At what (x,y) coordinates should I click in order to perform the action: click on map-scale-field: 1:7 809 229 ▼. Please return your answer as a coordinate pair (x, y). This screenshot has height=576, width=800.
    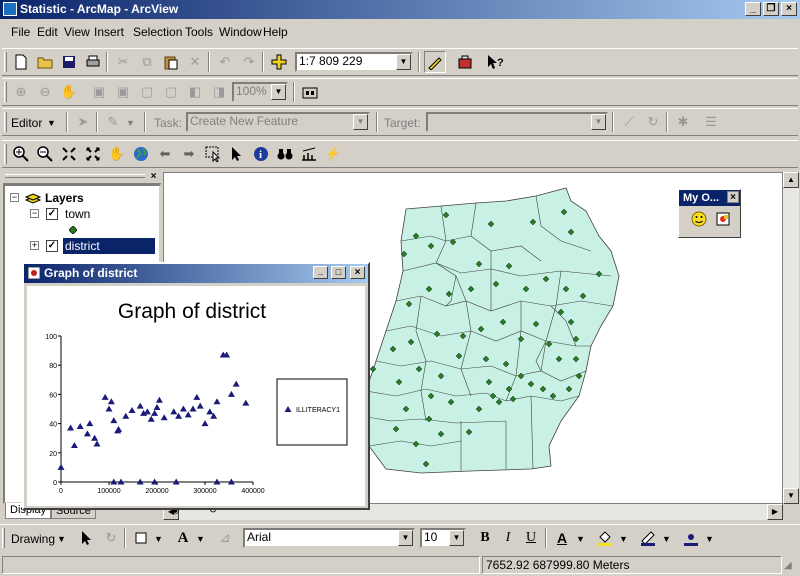
    Looking at the image, I should click on (354, 62).